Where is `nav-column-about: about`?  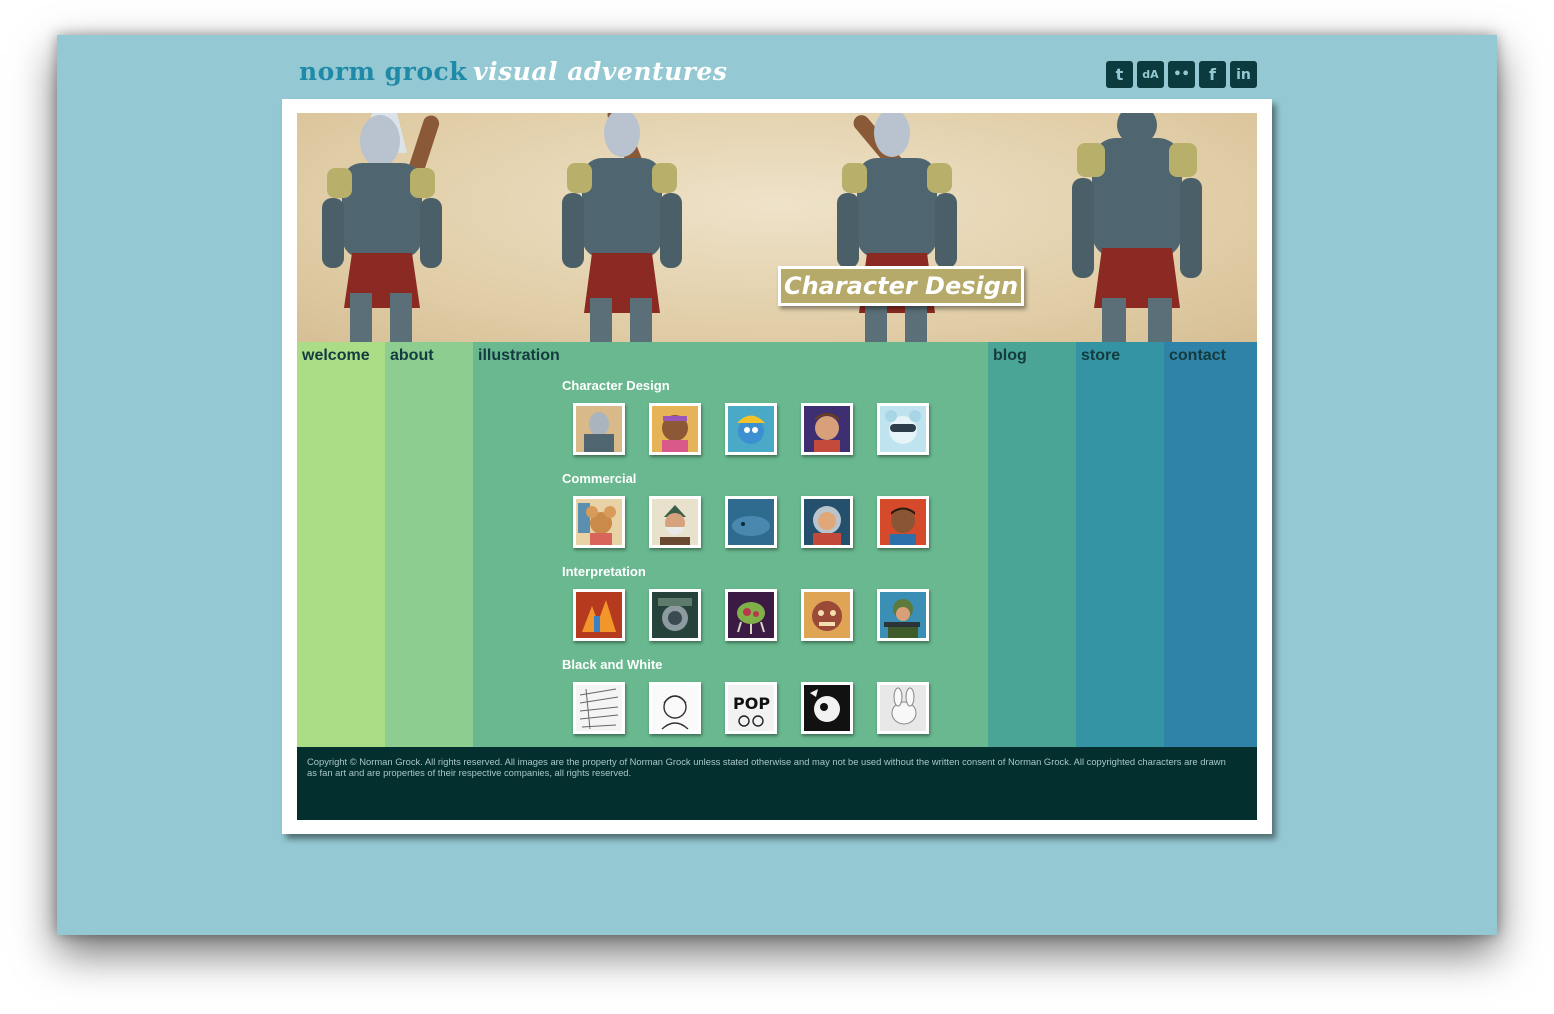
nav-column-about: about is located at coordinates (429, 544).